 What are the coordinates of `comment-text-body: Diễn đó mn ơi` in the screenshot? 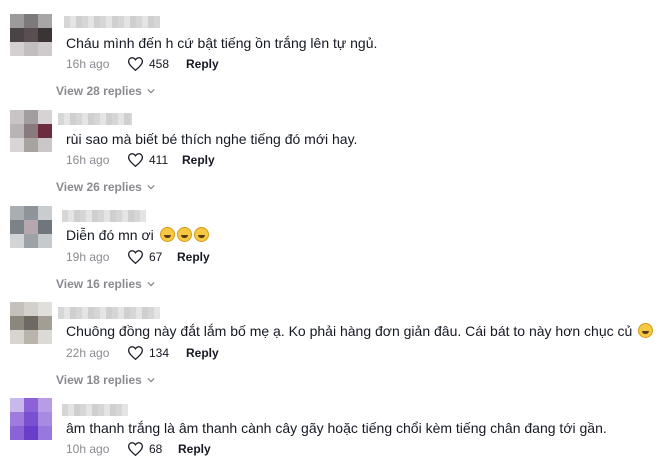 It's located at (110, 235).